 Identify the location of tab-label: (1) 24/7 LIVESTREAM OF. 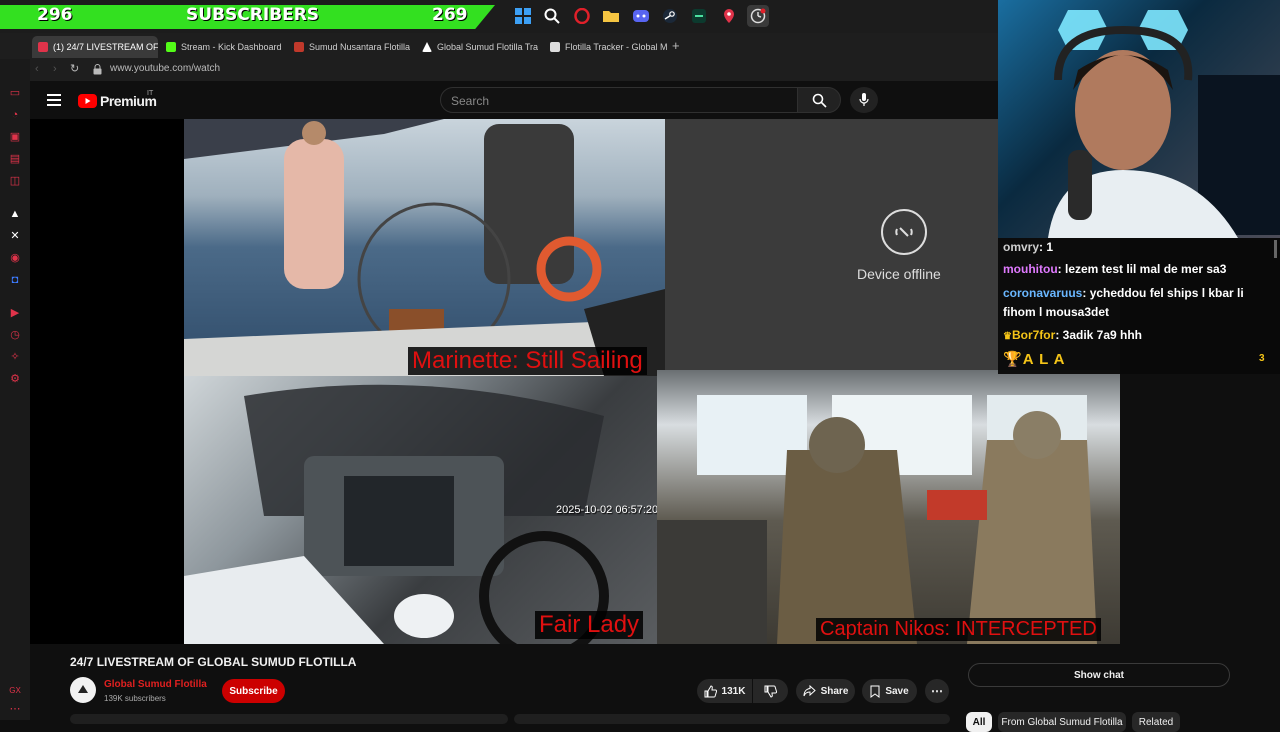
(105, 47).